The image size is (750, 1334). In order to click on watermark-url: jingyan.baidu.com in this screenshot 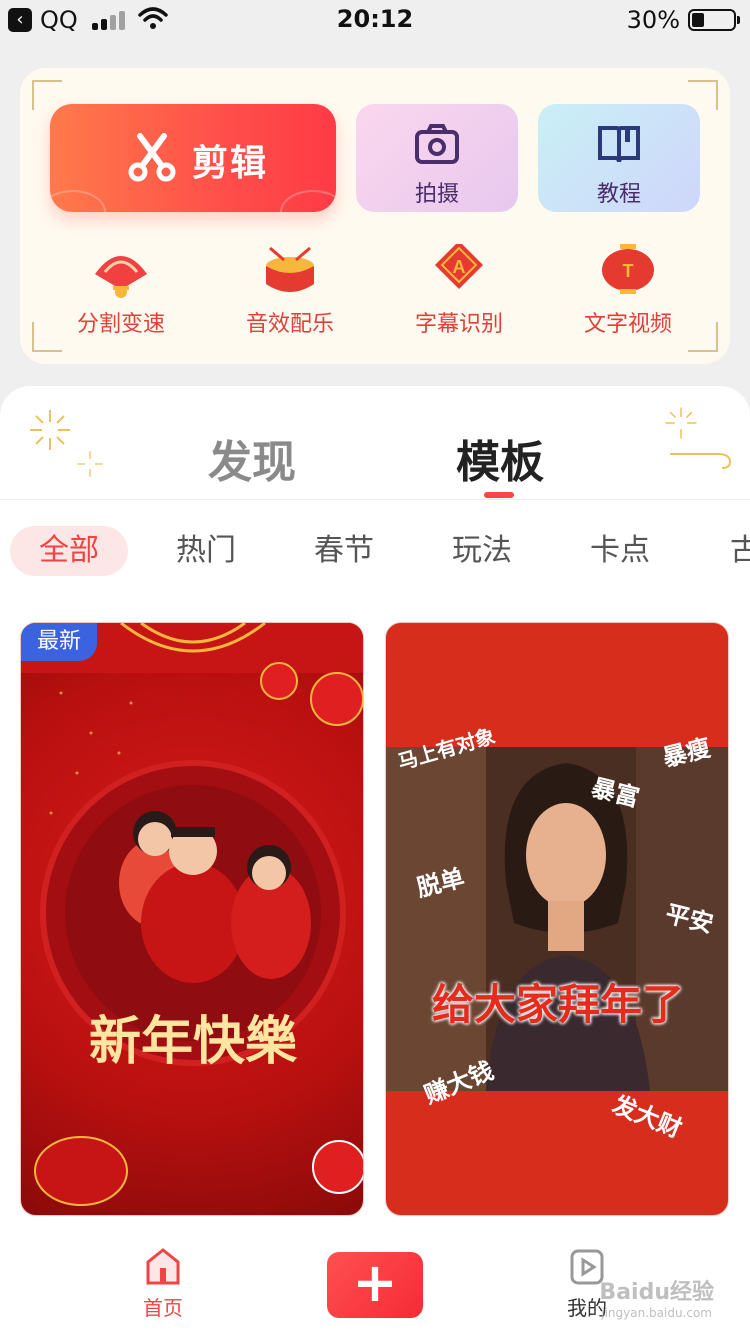, I will do `click(656, 1313)`.